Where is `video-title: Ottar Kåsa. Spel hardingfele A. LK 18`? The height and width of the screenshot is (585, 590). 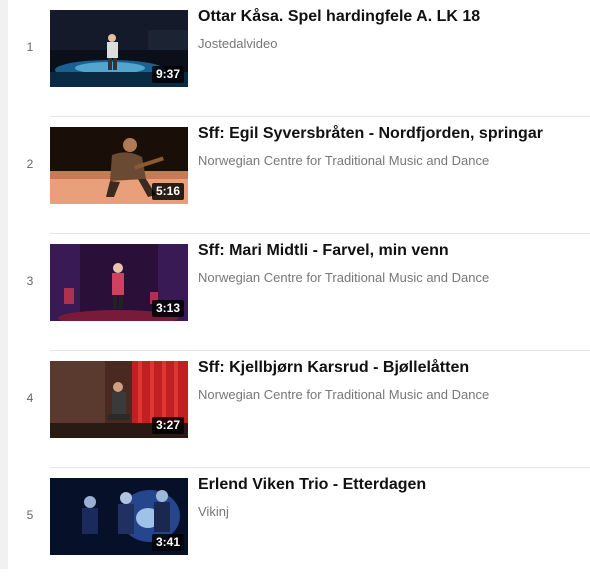 video-title: Ottar Kåsa. Spel hardingfele A. LK 18 is located at coordinates (391, 17).